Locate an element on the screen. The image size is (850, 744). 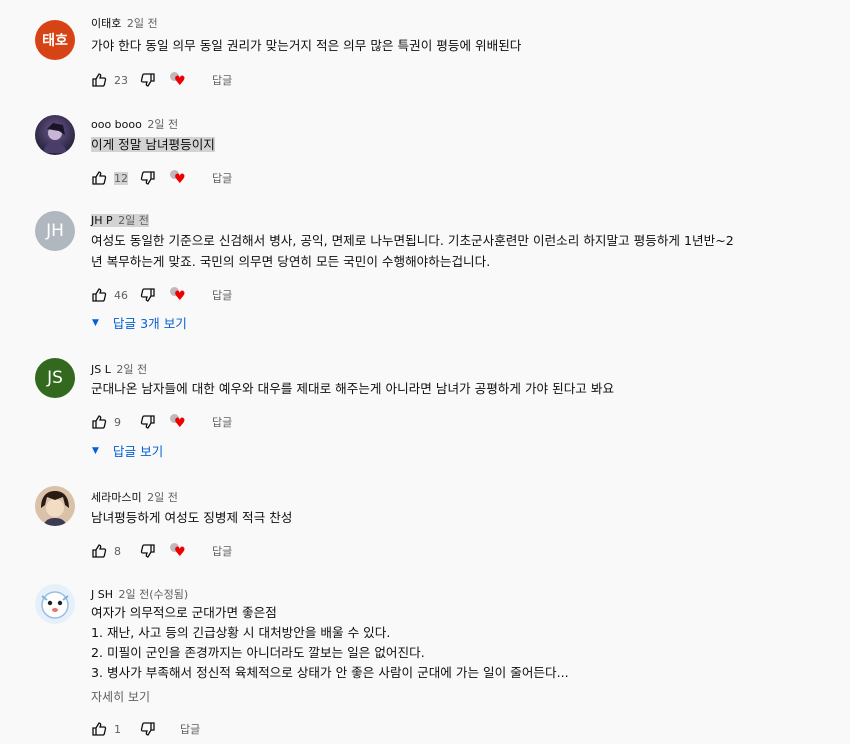
like-count-value: 12 is located at coordinates (121, 178).